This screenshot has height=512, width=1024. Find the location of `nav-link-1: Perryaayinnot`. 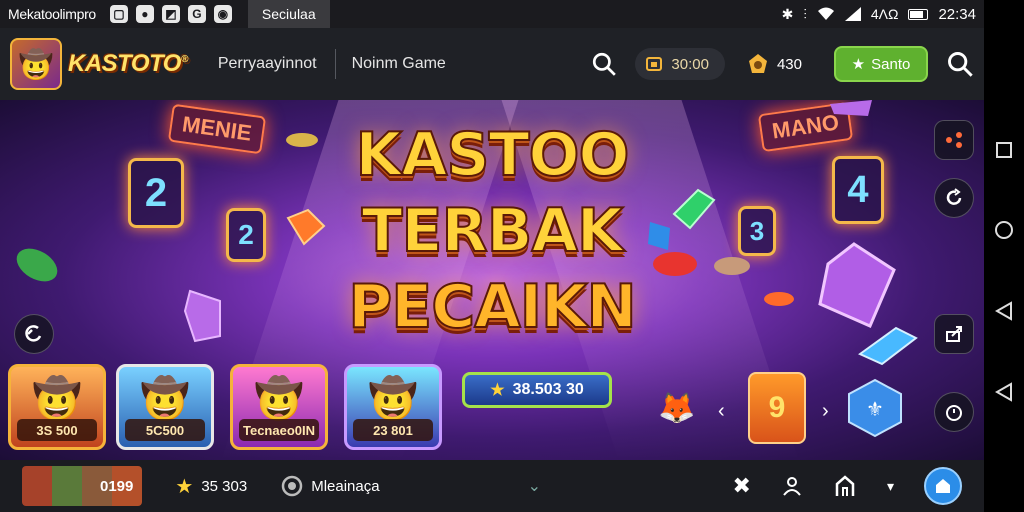

nav-link-1: Perryaayinnot is located at coordinates (267, 64).